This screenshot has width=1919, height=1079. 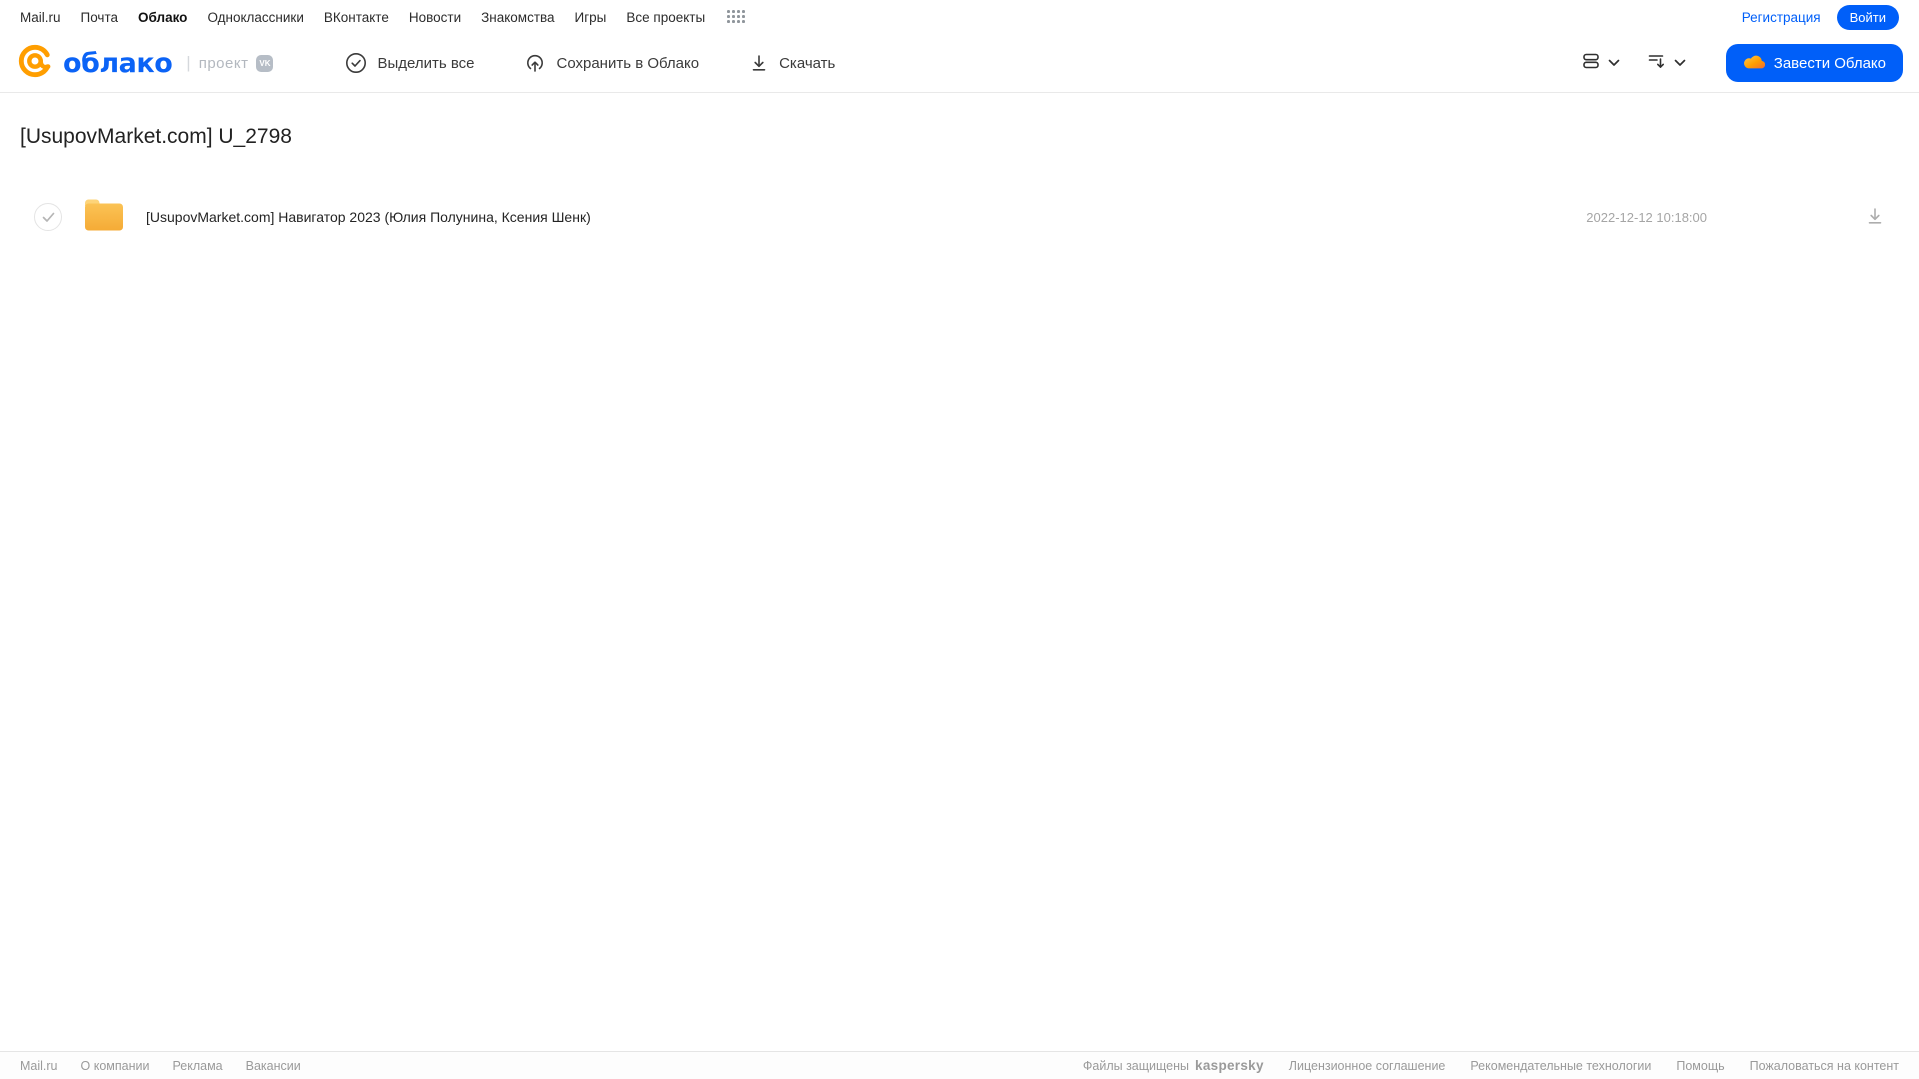 I want to click on download-label: Скачать, so click(x=807, y=63).